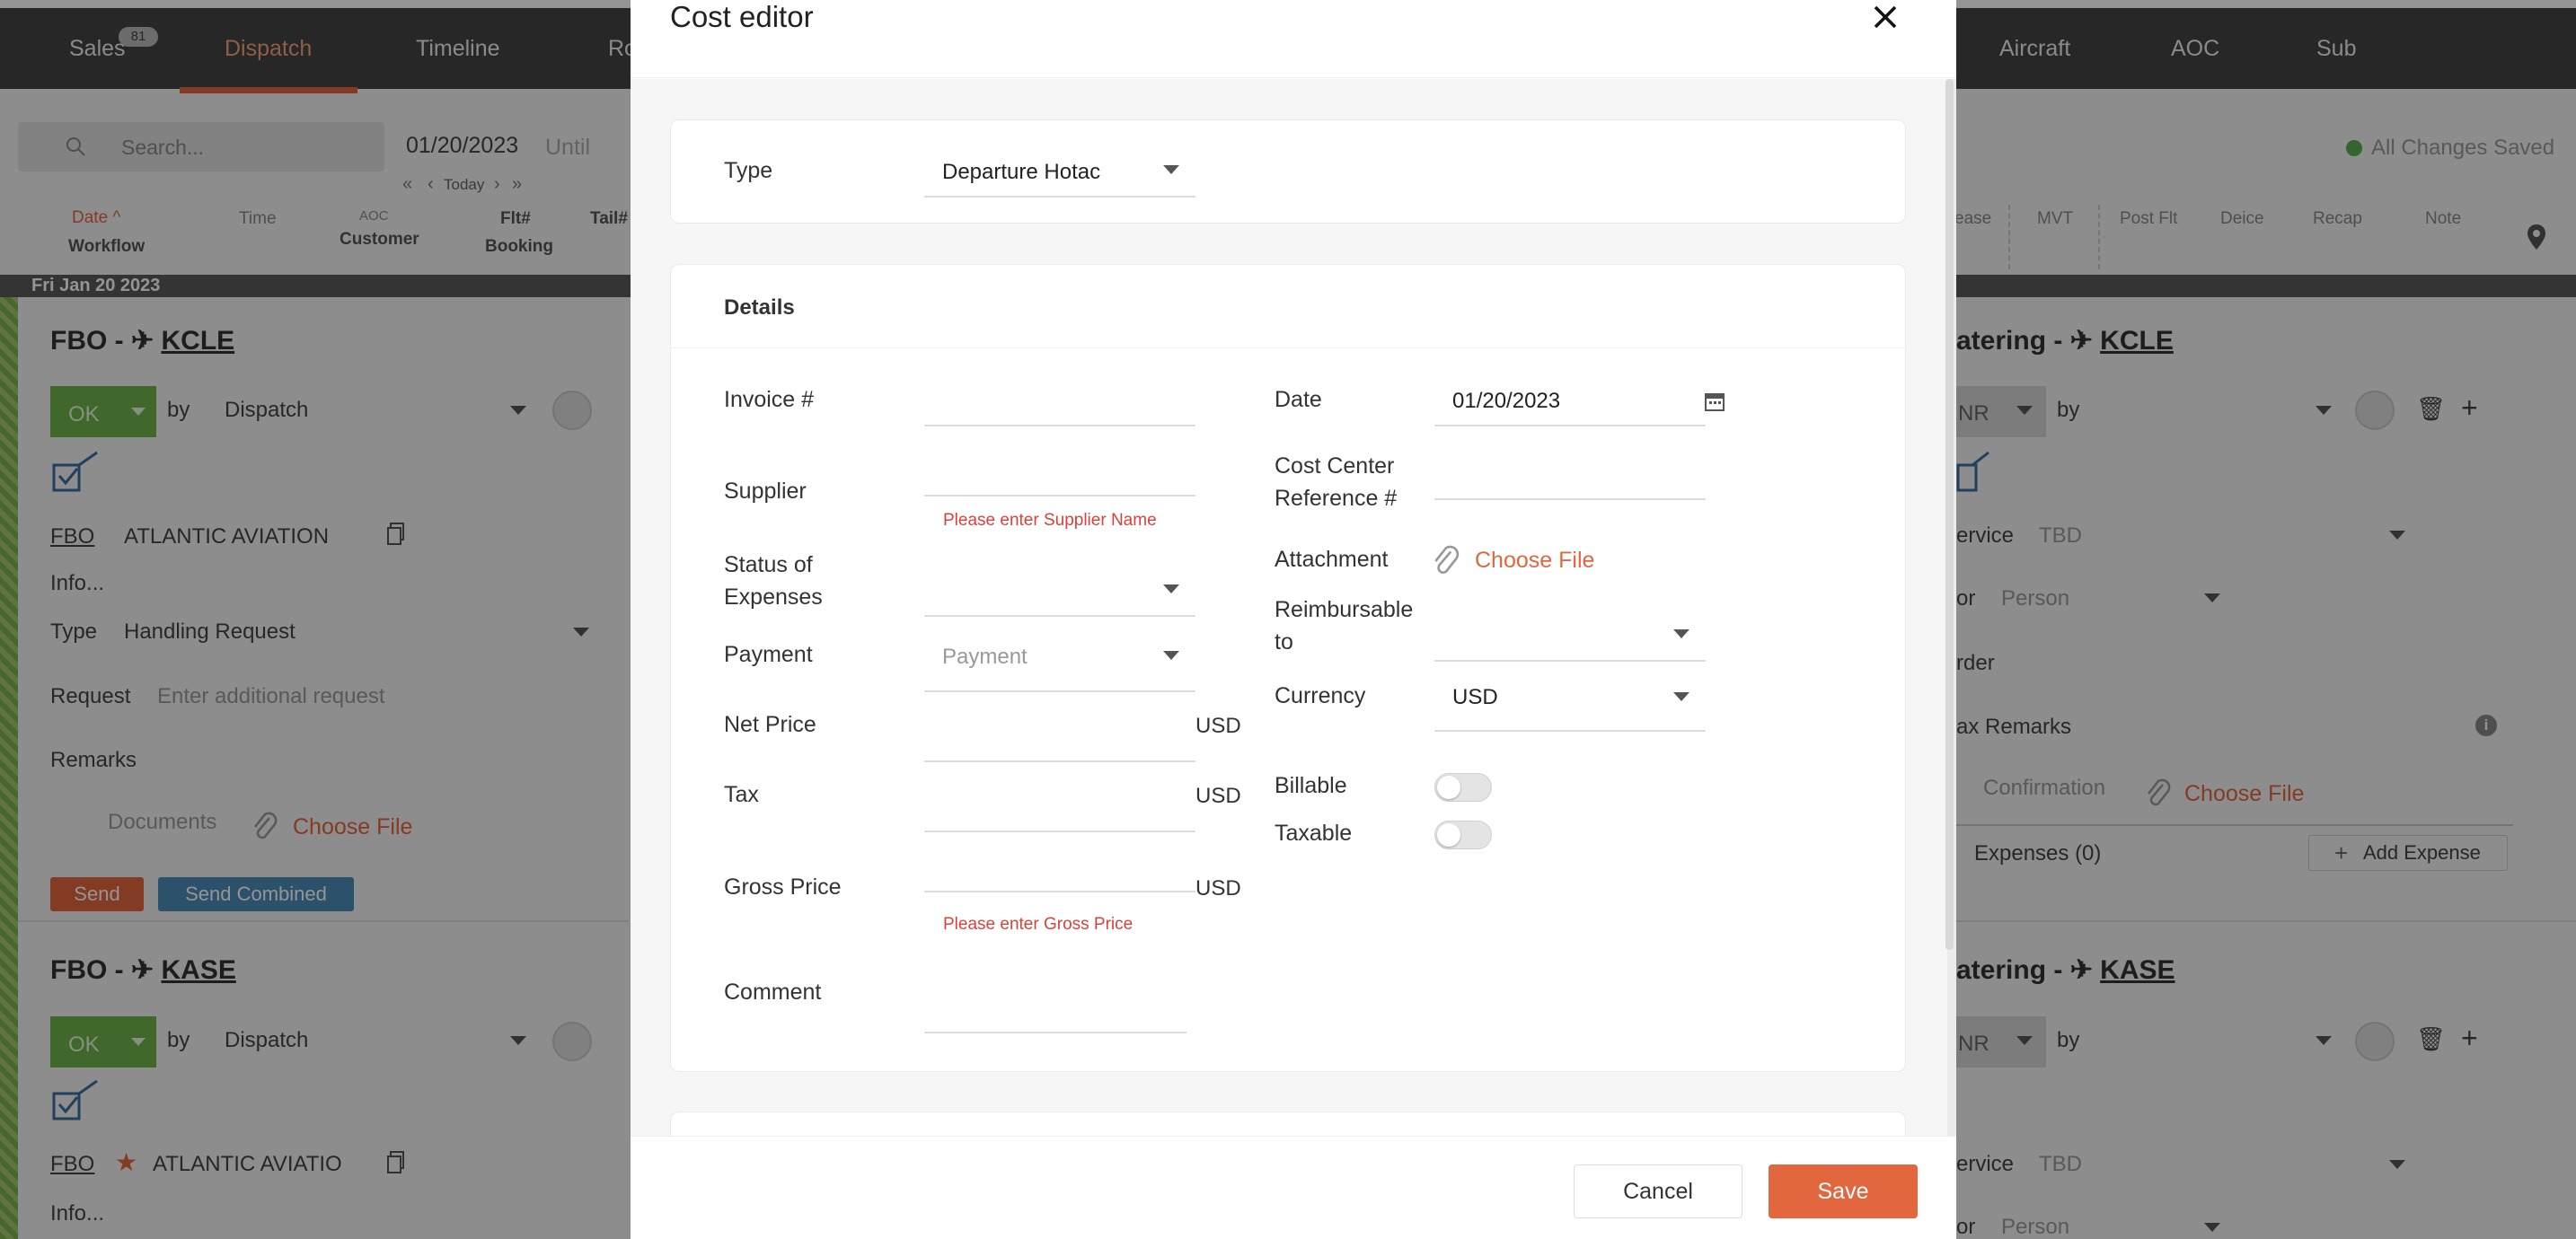  I want to click on comment-input, so click(1055, 1032).